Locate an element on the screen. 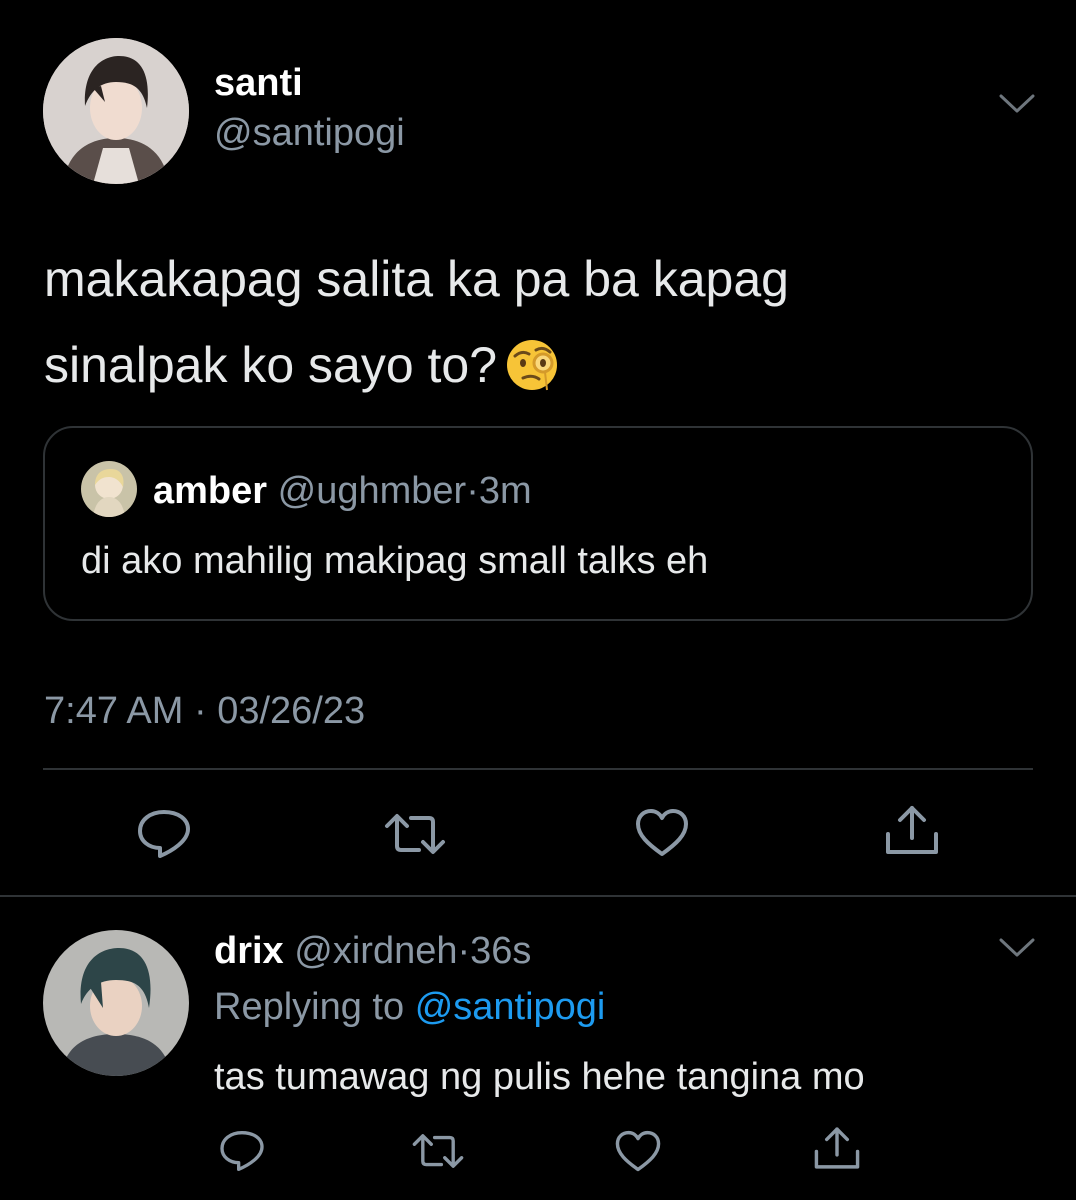 The image size is (1076, 1200). timestamp-date: 03/26/23 is located at coordinates (291, 711).